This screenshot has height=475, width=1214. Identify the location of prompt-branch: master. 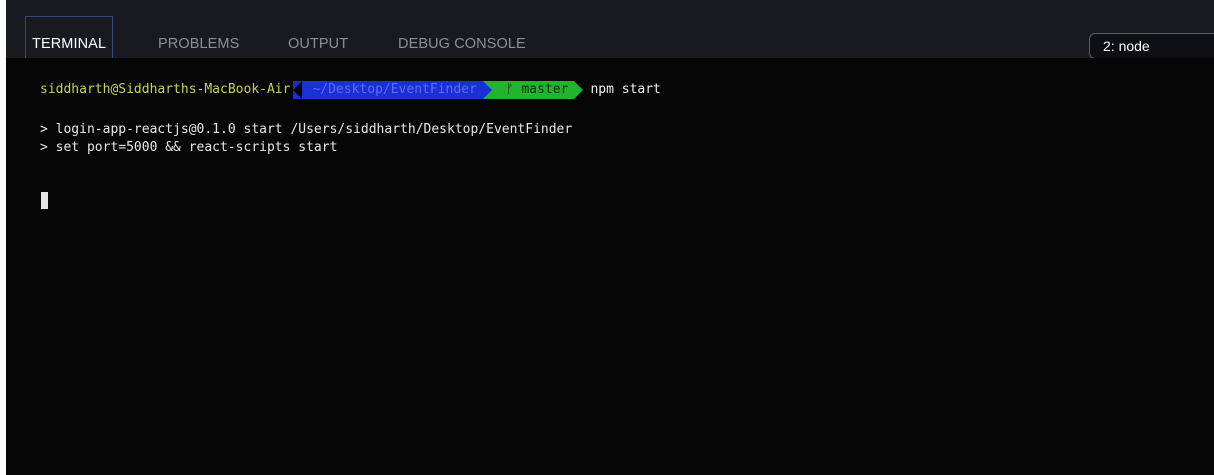
(545, 89).